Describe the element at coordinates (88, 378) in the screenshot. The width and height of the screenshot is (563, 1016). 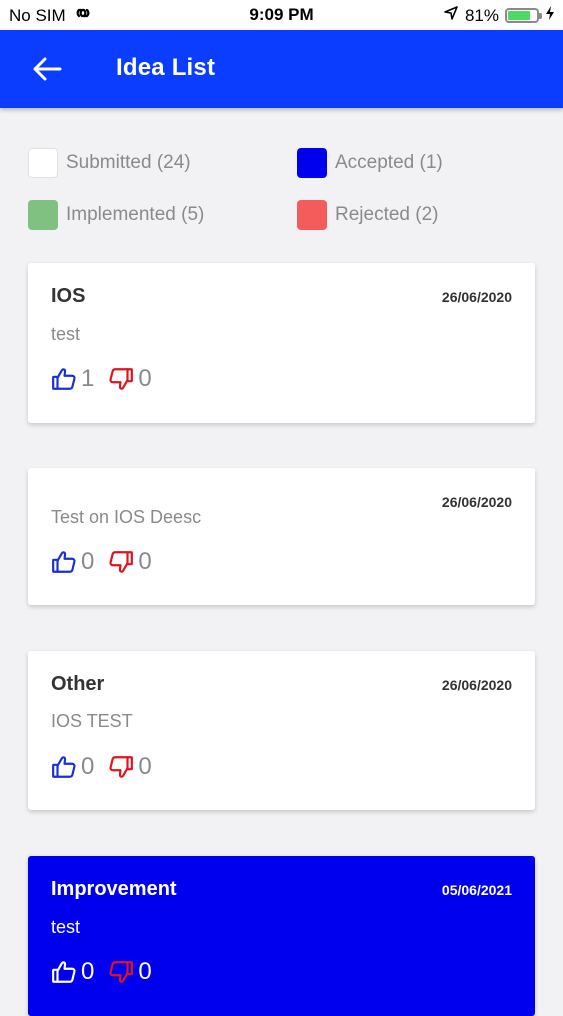
I see `like-count: 1` at that location.